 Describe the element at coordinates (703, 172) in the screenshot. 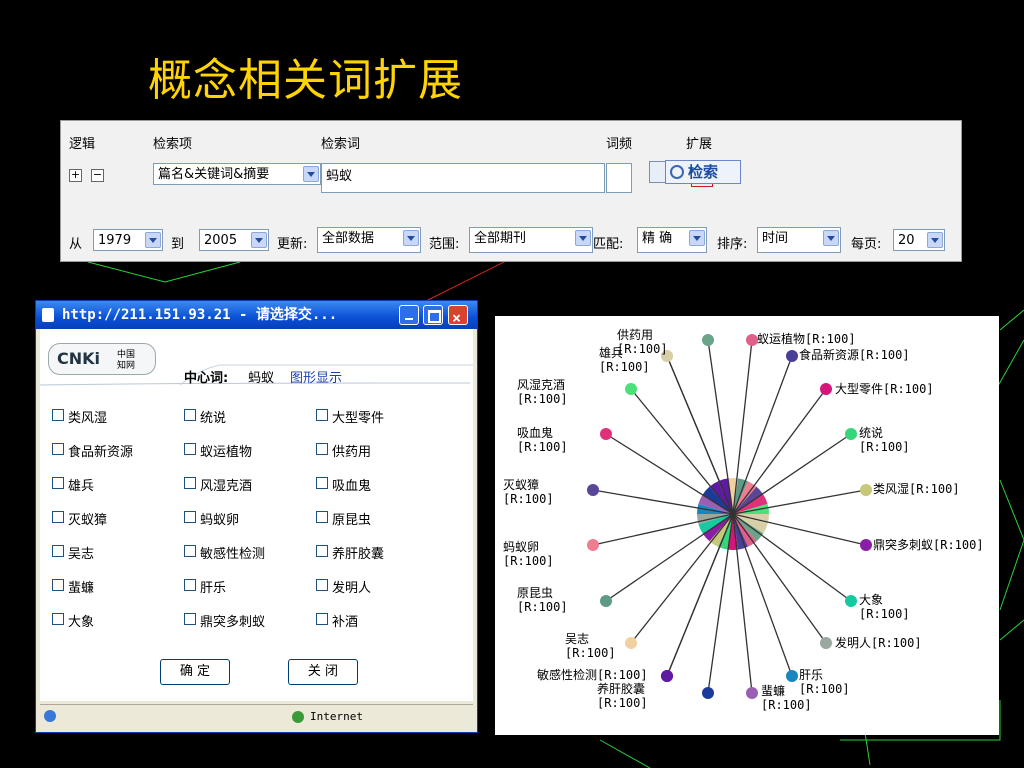

I see `search-button: 检索` at that location.